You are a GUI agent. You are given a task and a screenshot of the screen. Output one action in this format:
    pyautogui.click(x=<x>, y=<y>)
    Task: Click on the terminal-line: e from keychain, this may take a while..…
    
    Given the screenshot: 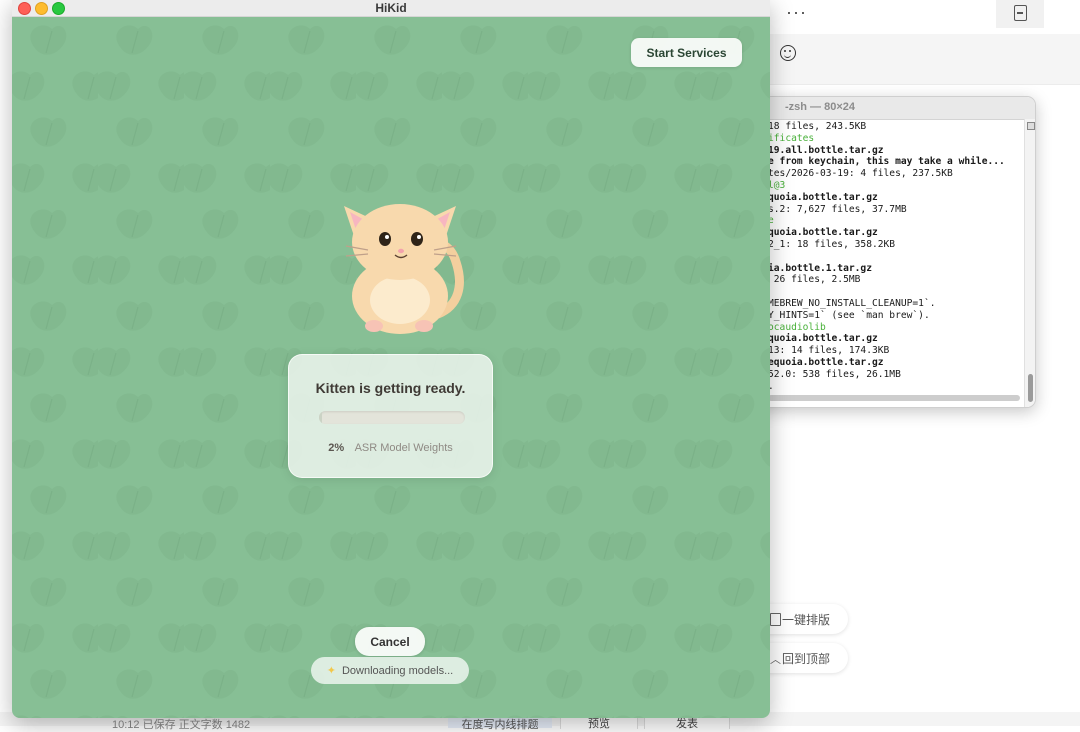 What is the action you would take?
    pyautogui.click(x=886, y=162)
    